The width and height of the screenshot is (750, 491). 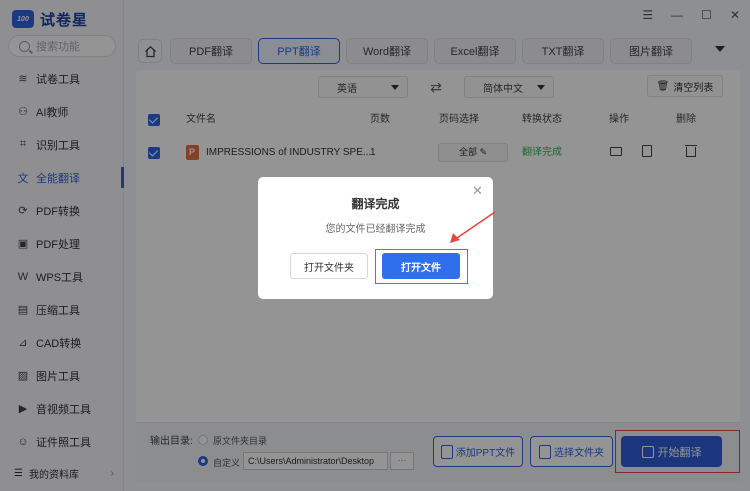 I want to click on annotation-arrow-icon, so click(x=473, y=227).